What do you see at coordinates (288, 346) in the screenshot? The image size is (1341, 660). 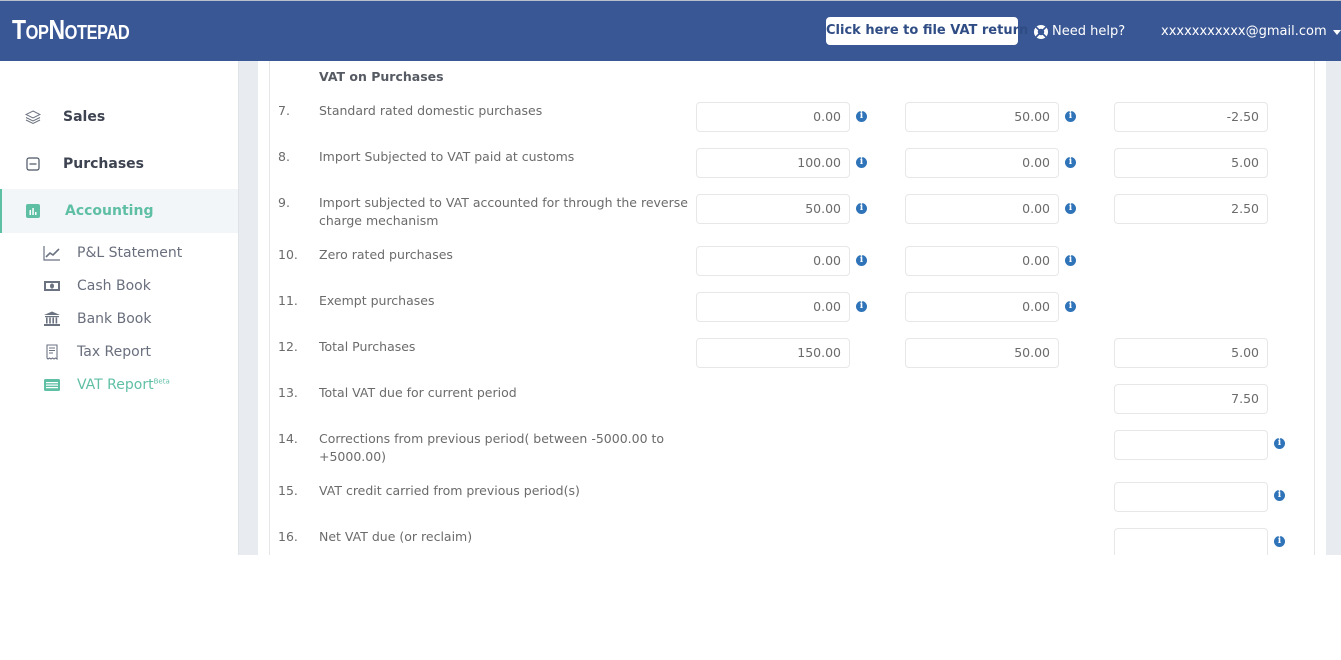 I see `row-number: 12.` at bounding box center [288, 346].